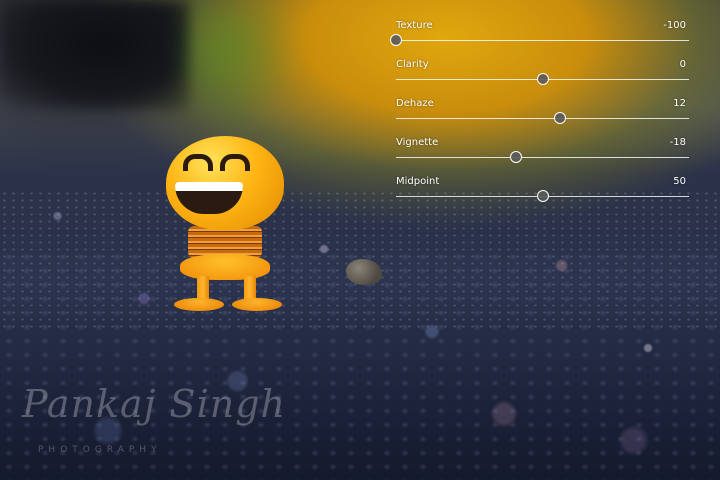 The image size is (720, 480). I want to click on emoji-face, so click(225, 183).